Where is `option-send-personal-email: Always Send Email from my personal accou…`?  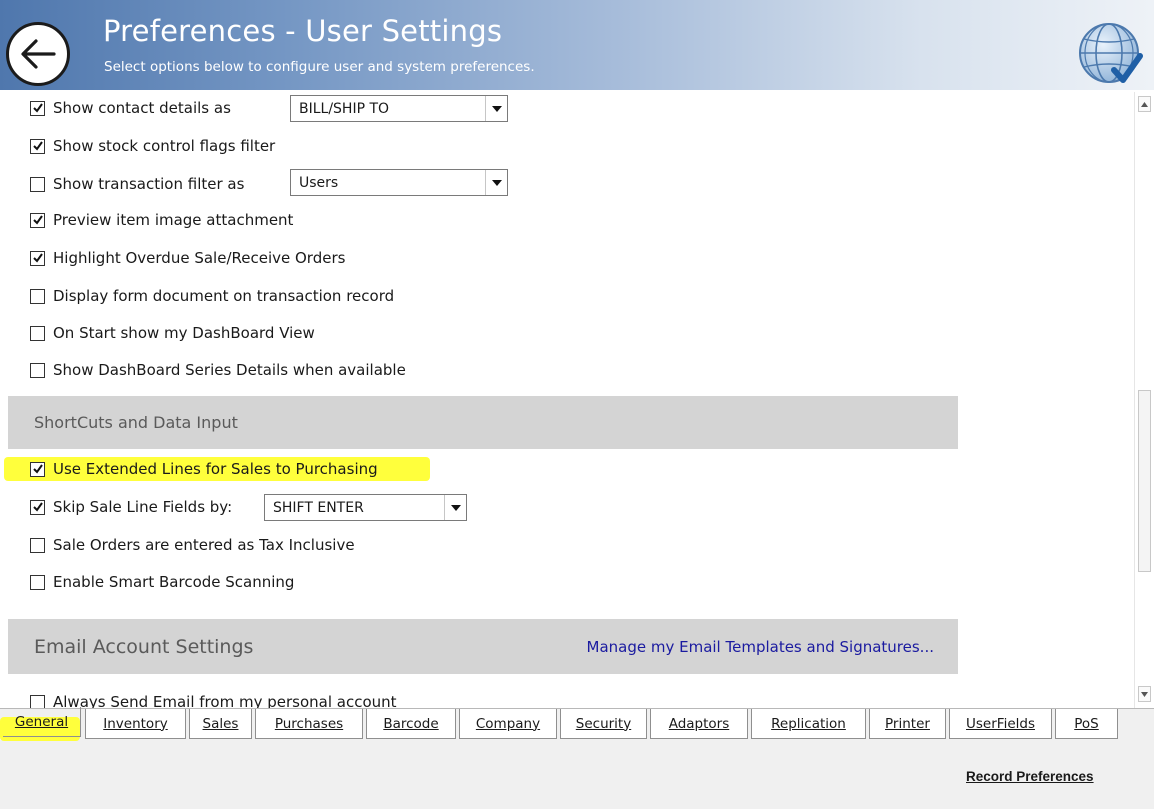 option-send-personal-email: Always Send Email from my personal accou… is located at coordinates (213, 699).